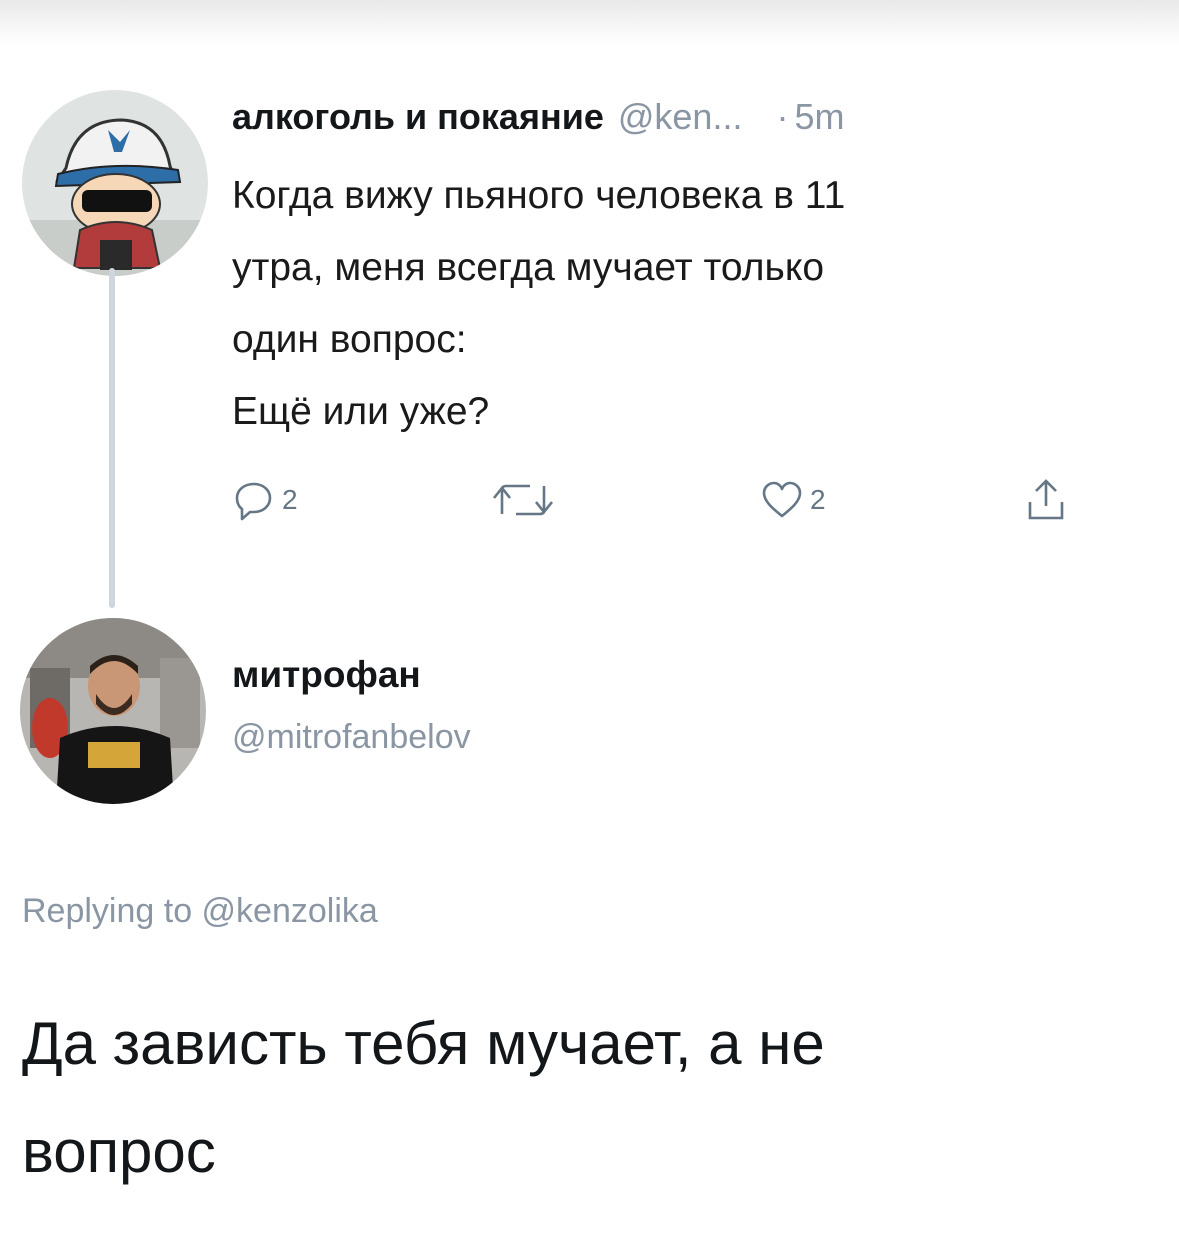  I want to click on share-icon, so click(1046, 500).